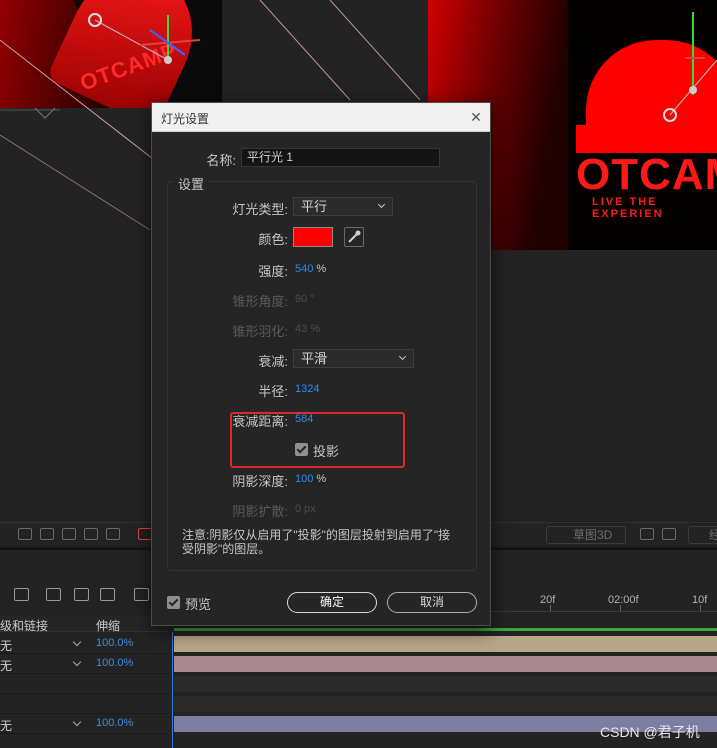  What do you see at coordinates (21, 594) in the screenshot?
I see `parent-link-icon` at bounding box center [21, 594].